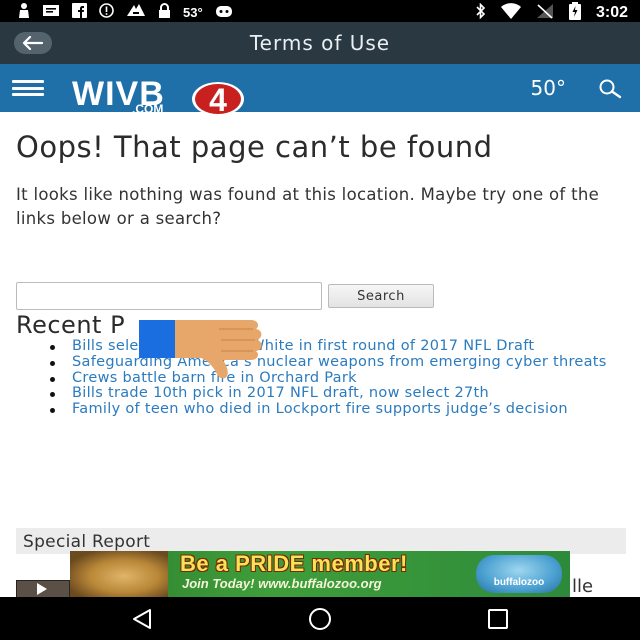 This screenshot has width=640, height=640. I want to click on app-bar-title: Terms of Use, so click(320, 43).